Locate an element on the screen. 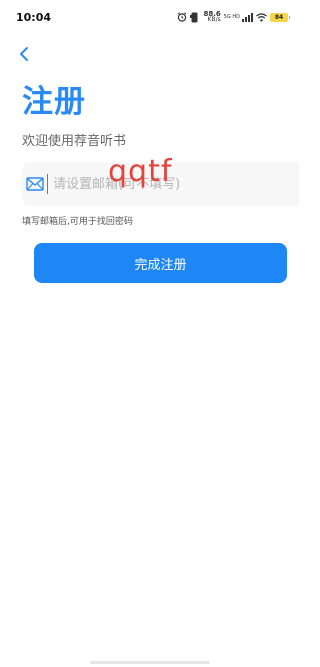 The width and height of the screenshot is (320, 667). status-icons: 88.6 KB/s 5G HD 84 is located at coordinates (233, 17).